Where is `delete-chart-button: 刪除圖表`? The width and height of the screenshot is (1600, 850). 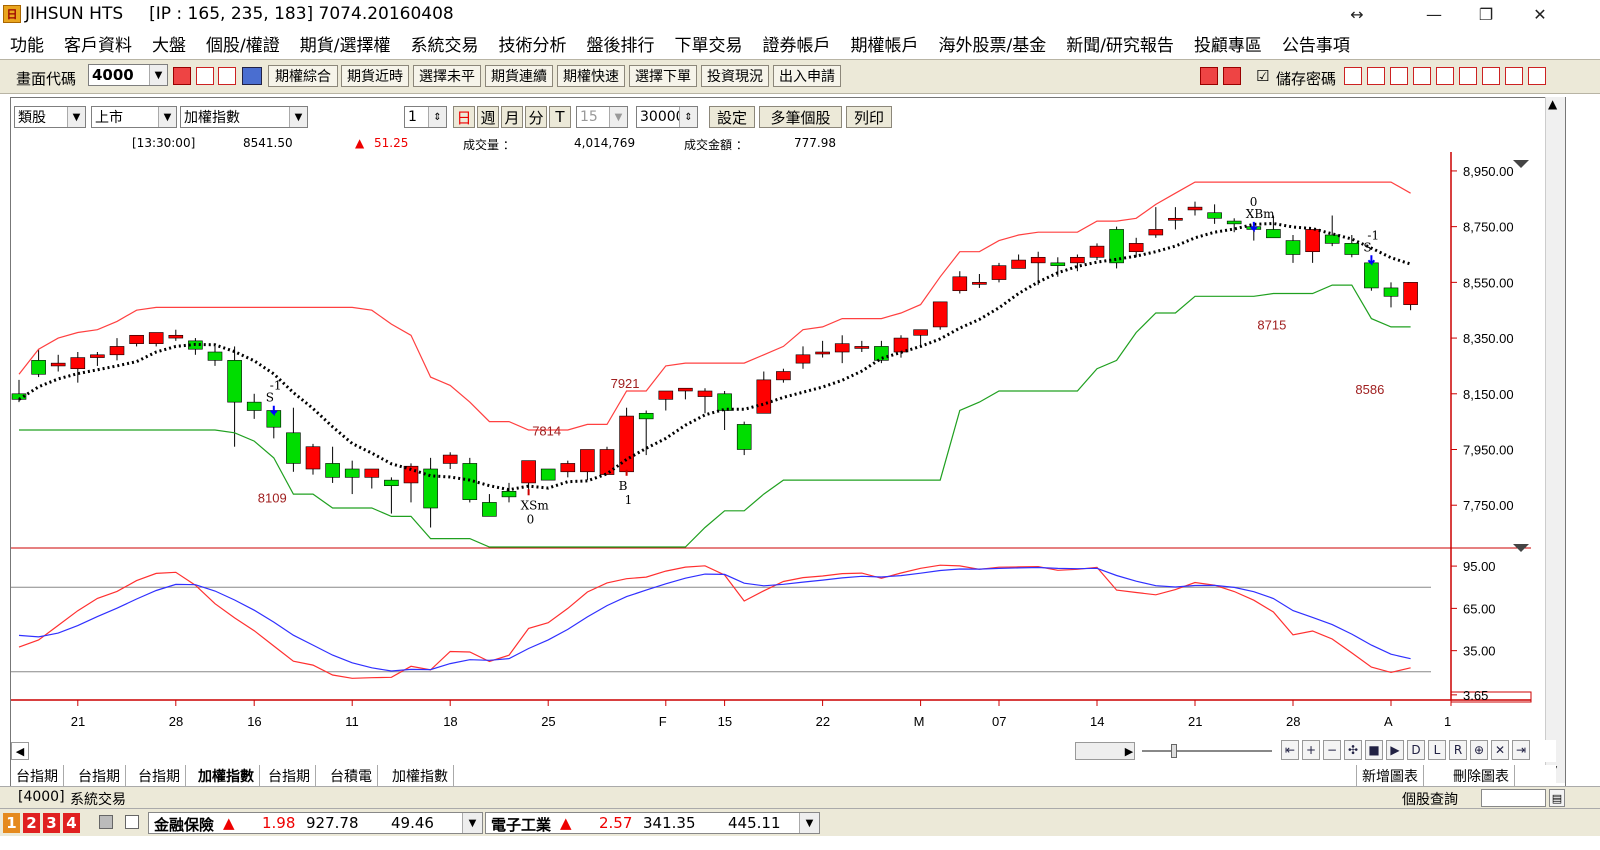 delete-chart-button: 刪除圖表 is located at coordinates (1481, 776).